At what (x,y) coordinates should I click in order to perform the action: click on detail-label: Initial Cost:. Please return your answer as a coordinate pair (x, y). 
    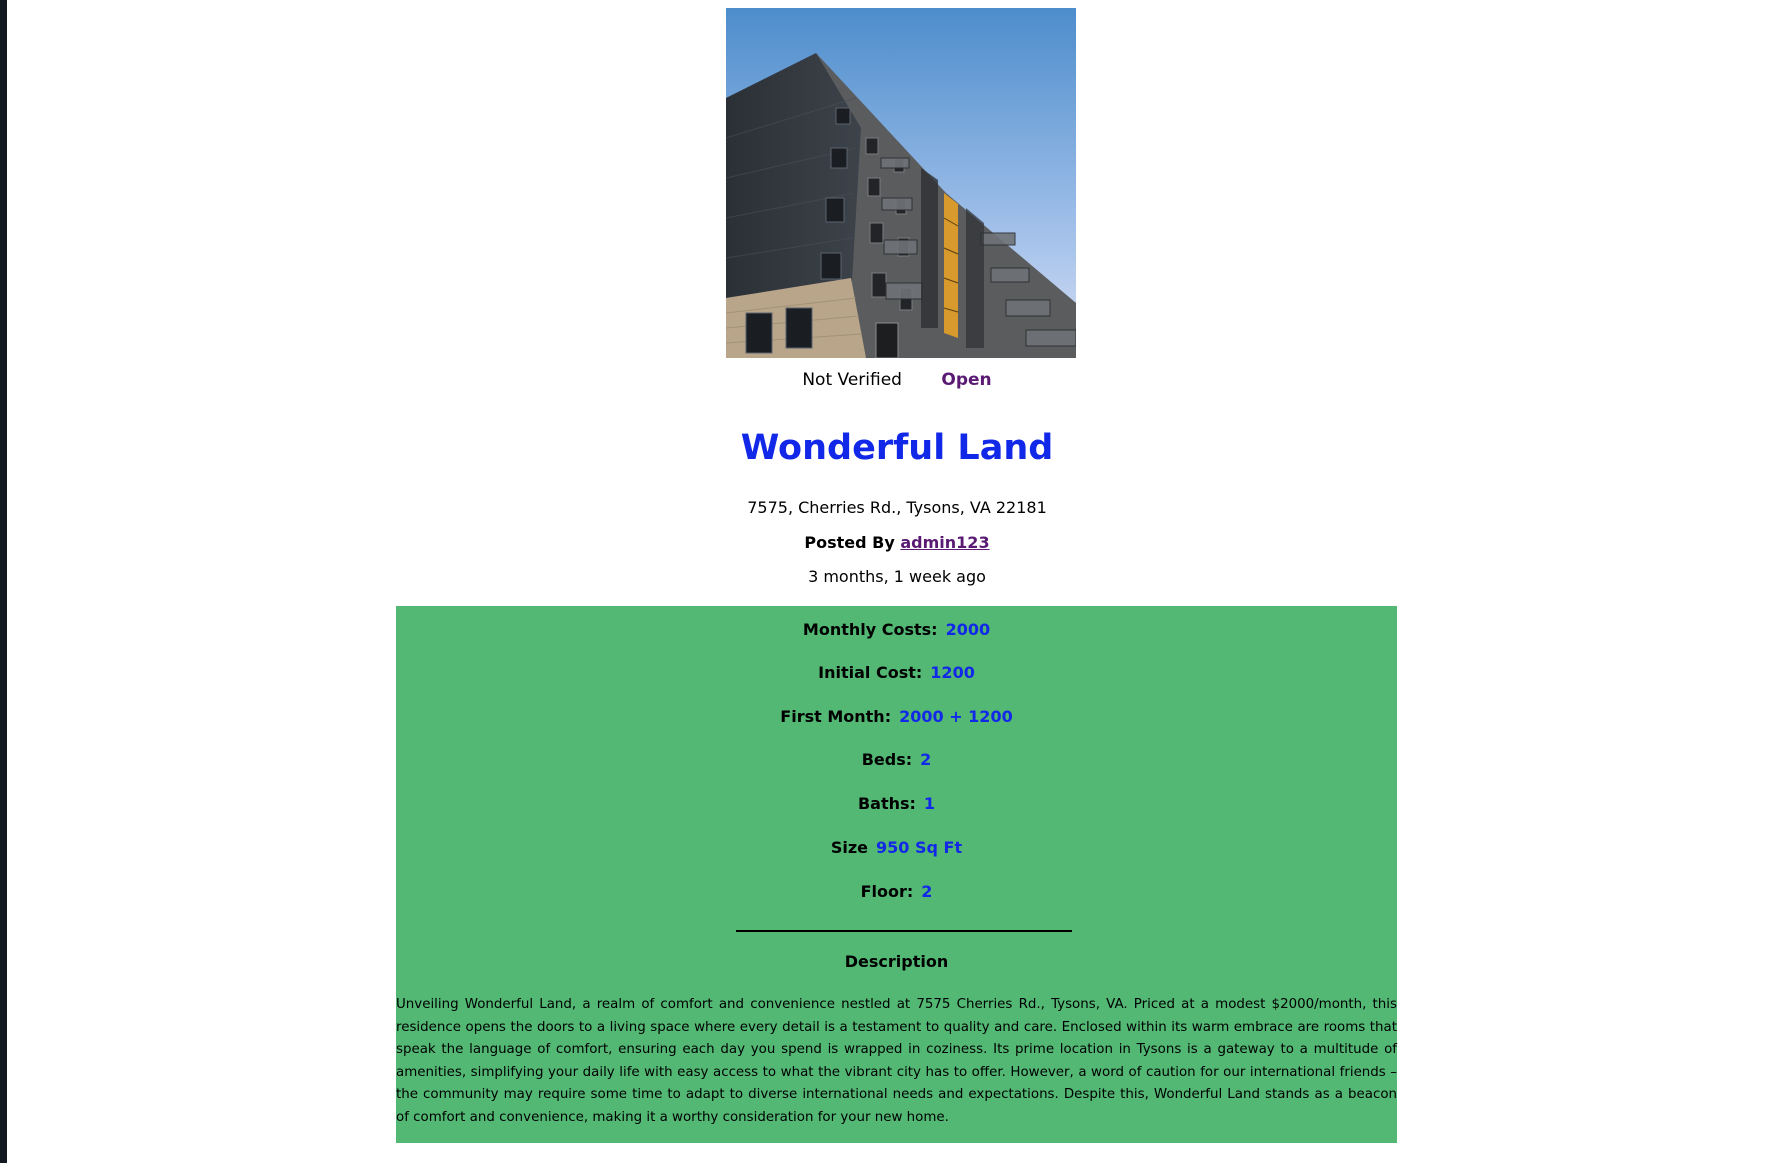
    Looking at the image, I should click on (870, 672).